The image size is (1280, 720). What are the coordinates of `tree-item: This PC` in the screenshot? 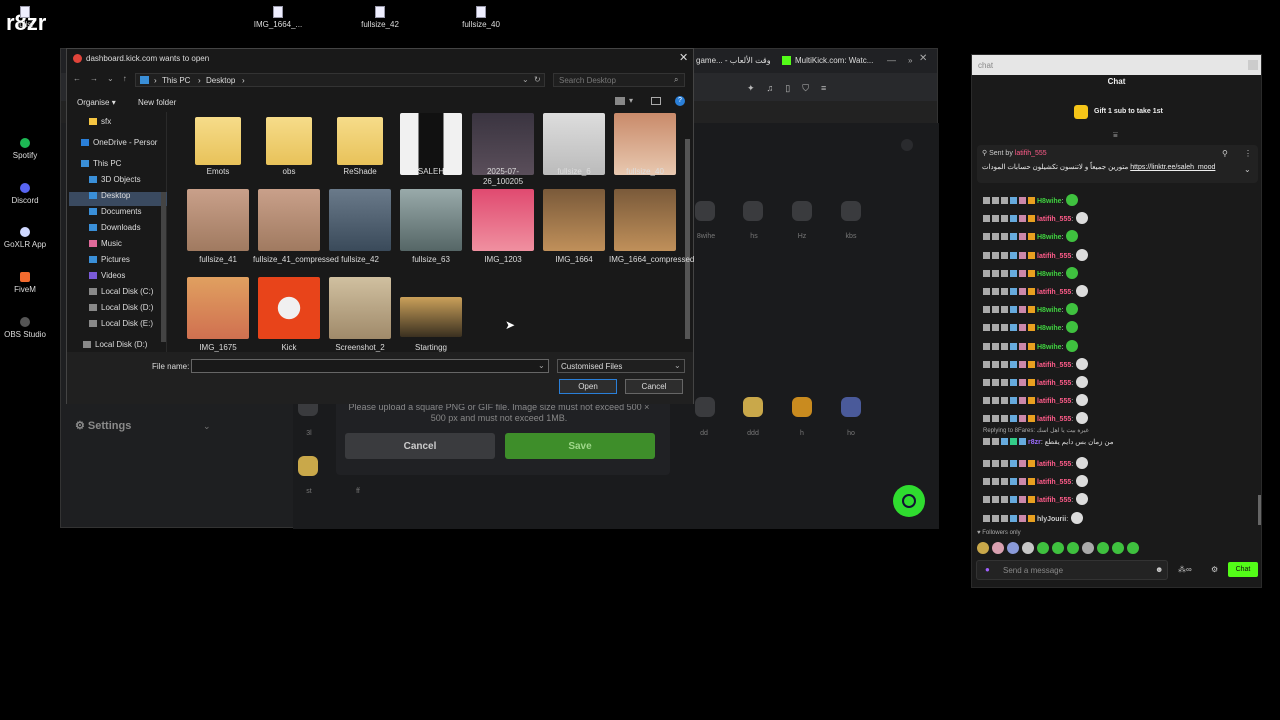 It's located at (101, 163).